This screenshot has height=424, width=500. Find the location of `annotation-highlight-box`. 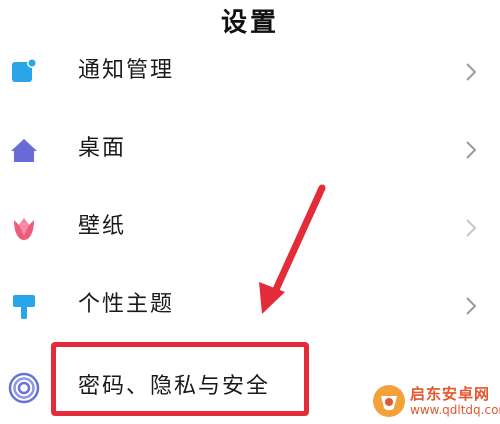

annotation-highlight-box is located at coordinates (180, 379).